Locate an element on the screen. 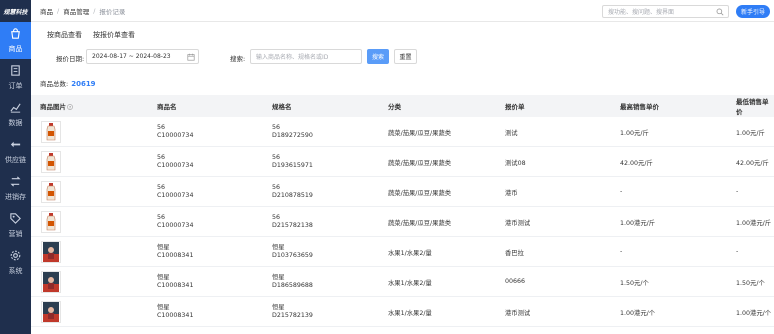  date-range-value: 2024-08-17 ~ 2024-08-23 is located at coordinates (131, 56).